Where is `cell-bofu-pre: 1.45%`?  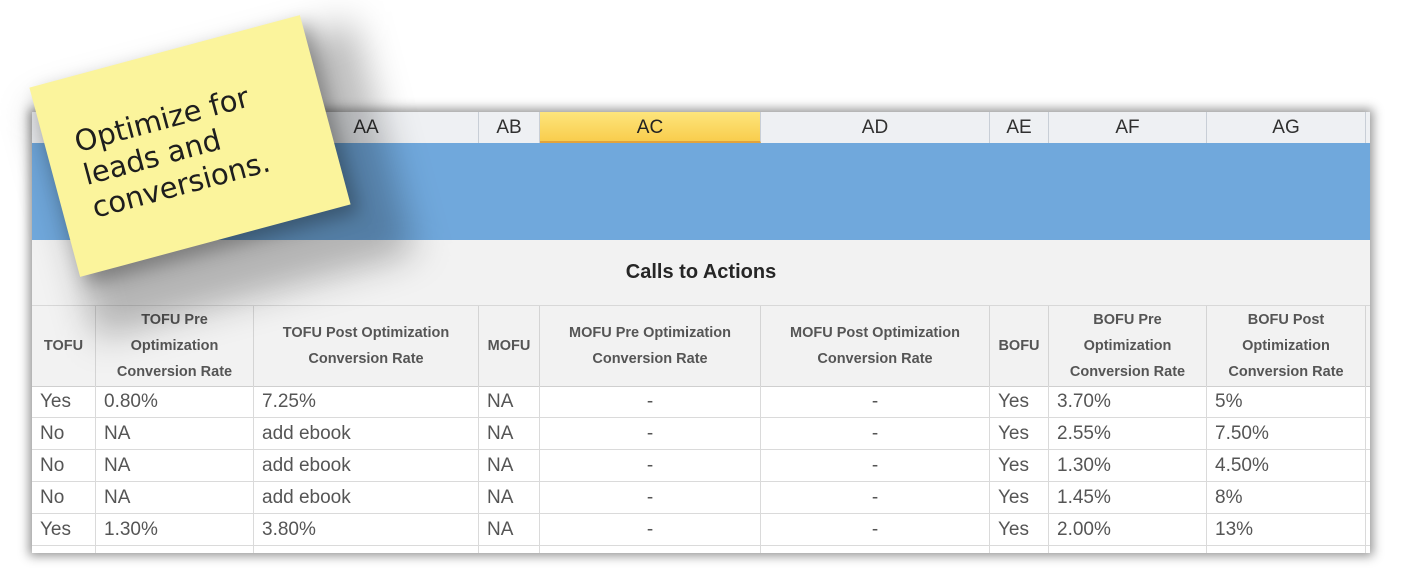
cell-bofu-pre: 1.45% is located at coordinates (1128, 497).